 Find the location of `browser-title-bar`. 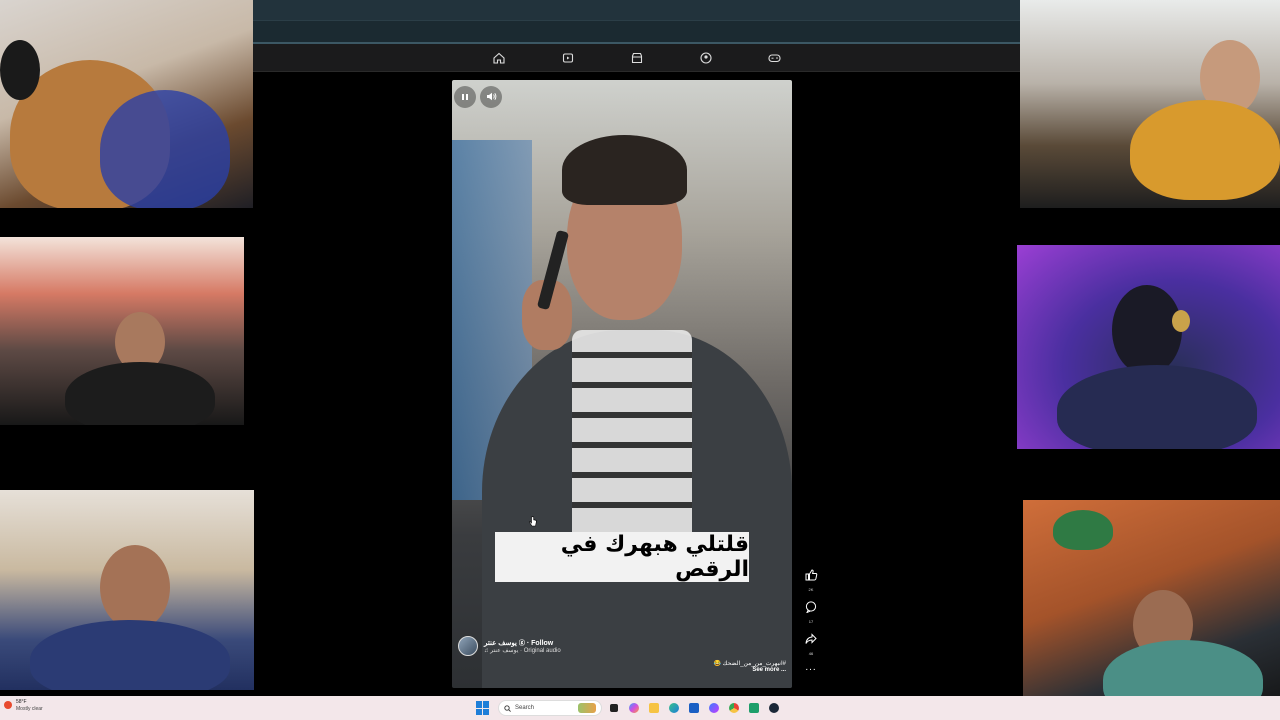

browser-title-bar is located at coordinates (636, 10).